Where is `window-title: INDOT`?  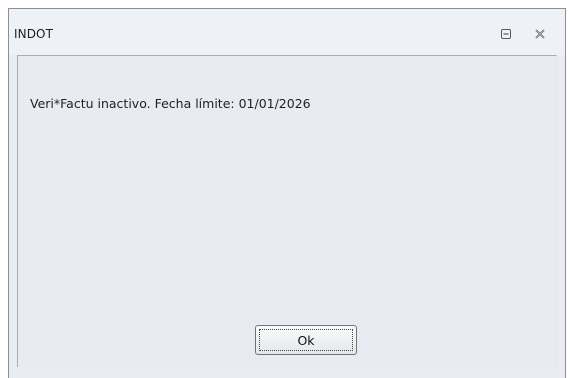
window-title: INDOT is located at coordinates (34, 34).